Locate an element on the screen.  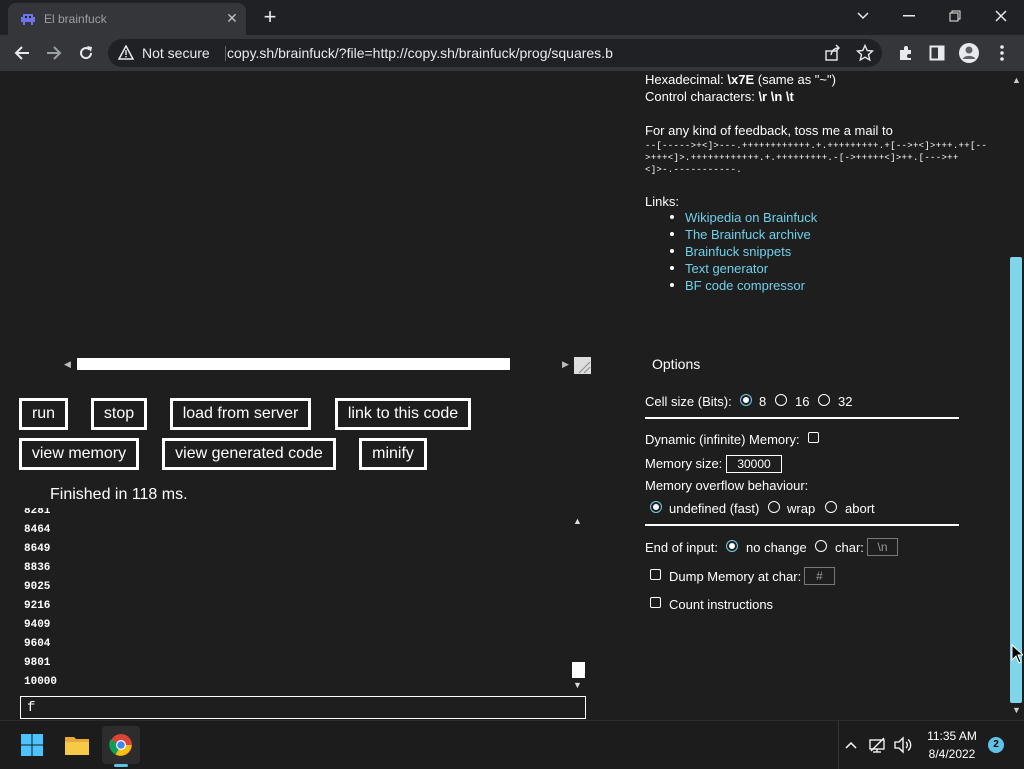
share-icon is located at coordinates (833, 53).